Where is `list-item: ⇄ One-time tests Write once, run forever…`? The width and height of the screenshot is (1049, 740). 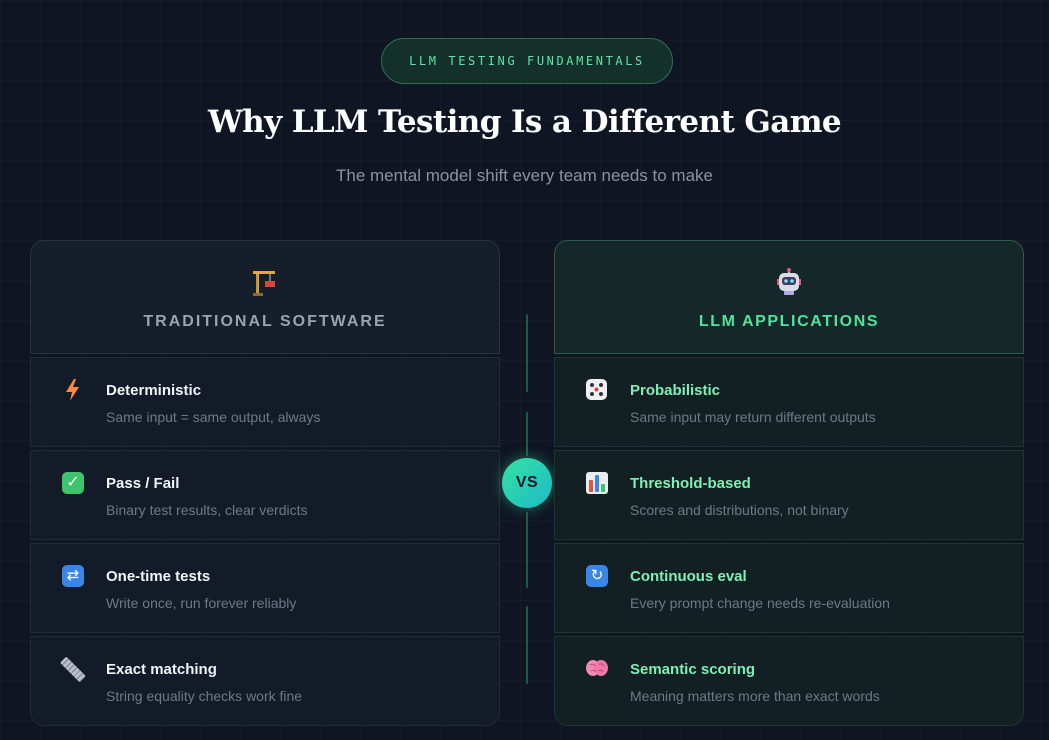 list-item: ⇄ One-time tests Write once, run forever… is located at coordinates (265, 588).